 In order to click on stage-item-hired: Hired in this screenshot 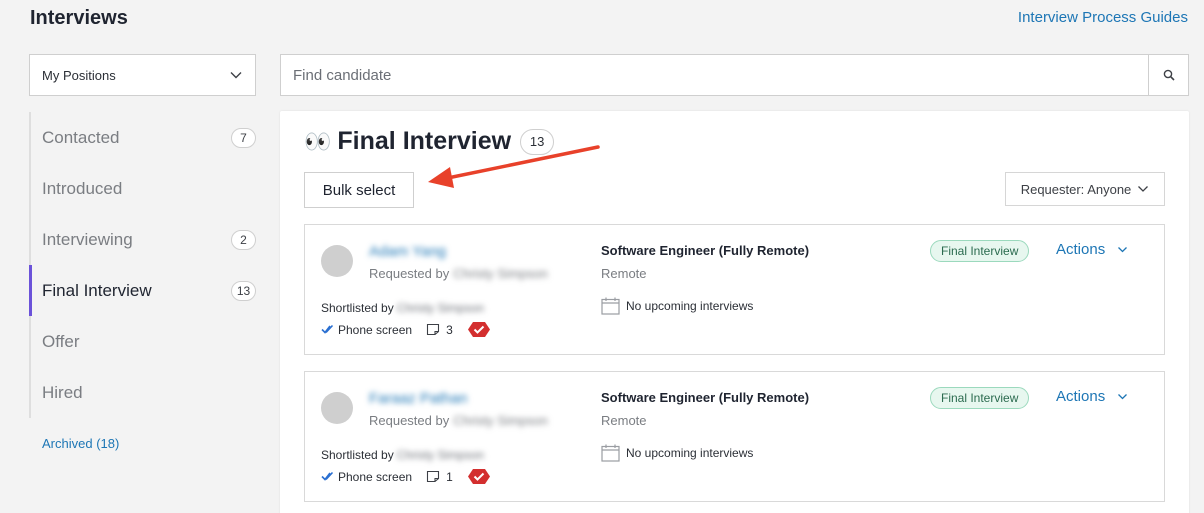, I will do `click(143, 392)`.